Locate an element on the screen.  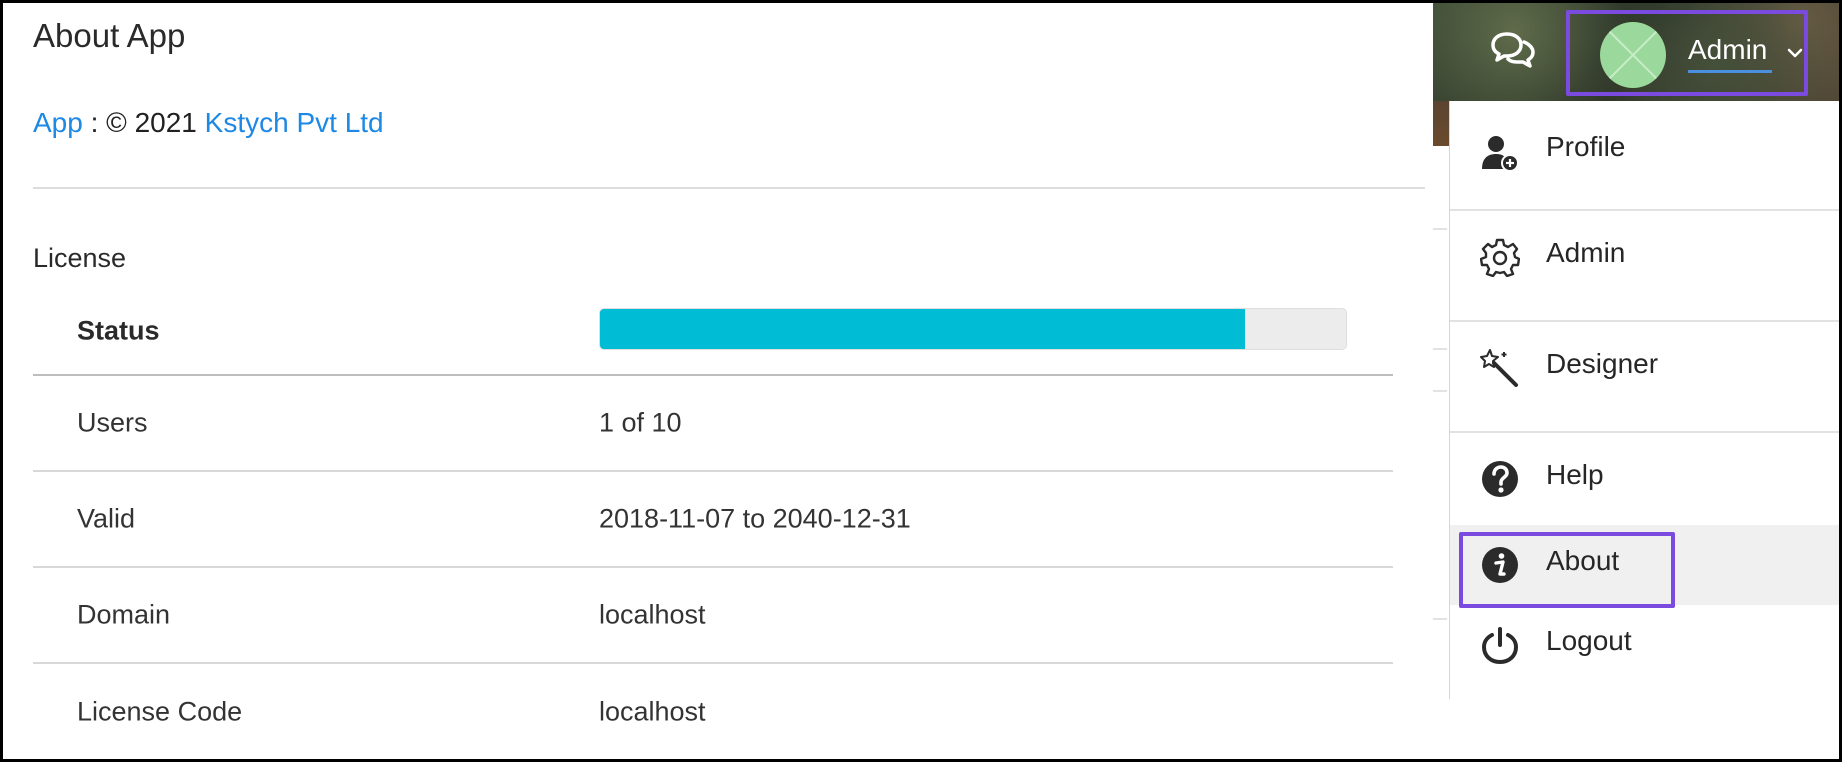
row-key: Valid is located at coordinates (106, 518).